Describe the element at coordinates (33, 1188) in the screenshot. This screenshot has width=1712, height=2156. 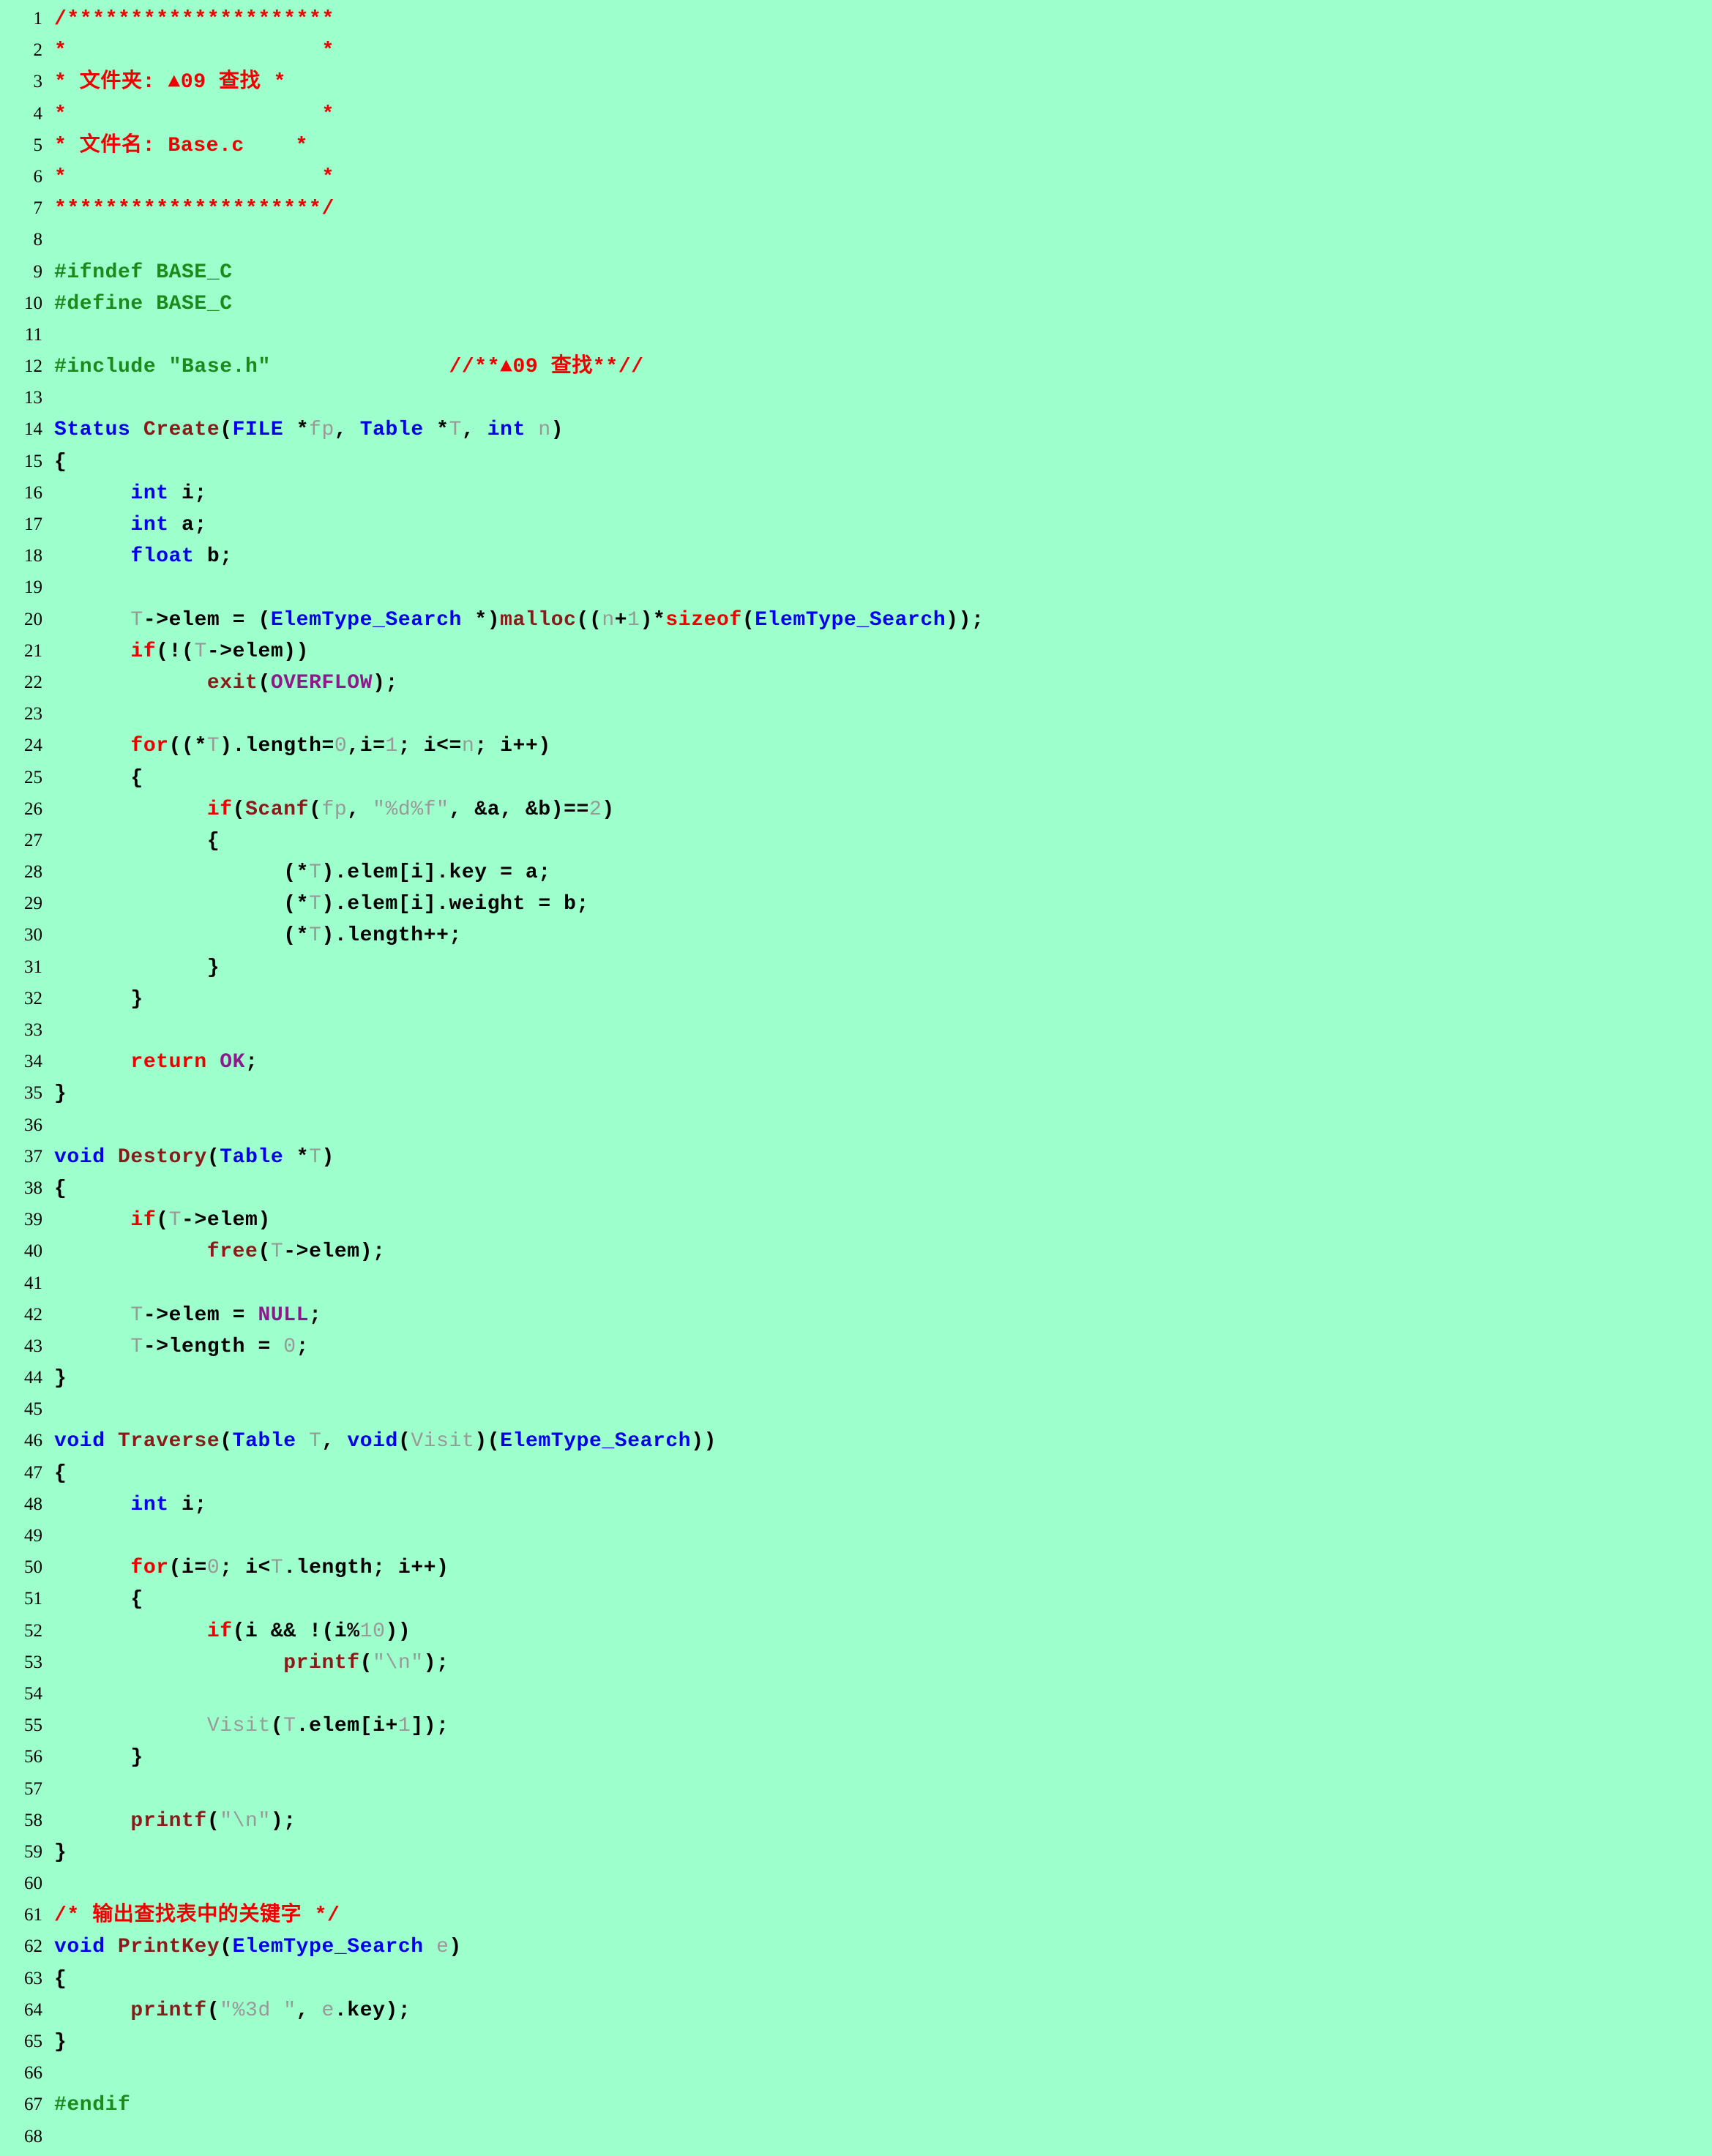
I see `line-number: 38` at that location.